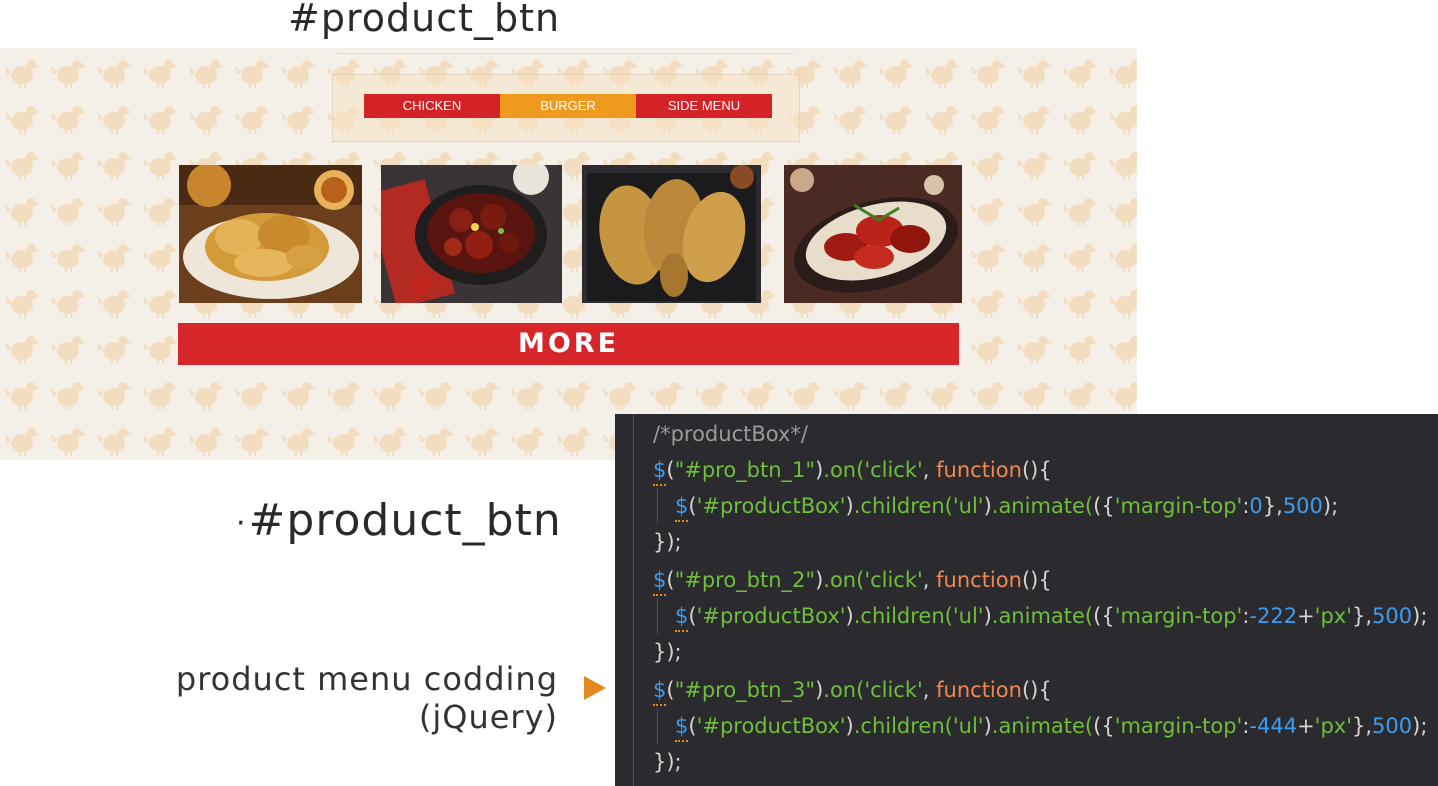 This screenshot has width=1438, height=786. What do you see at coordinates (1256, 506) in the screenshot?
I see `code-value-1: 0` at bounding box center [1256, 506].